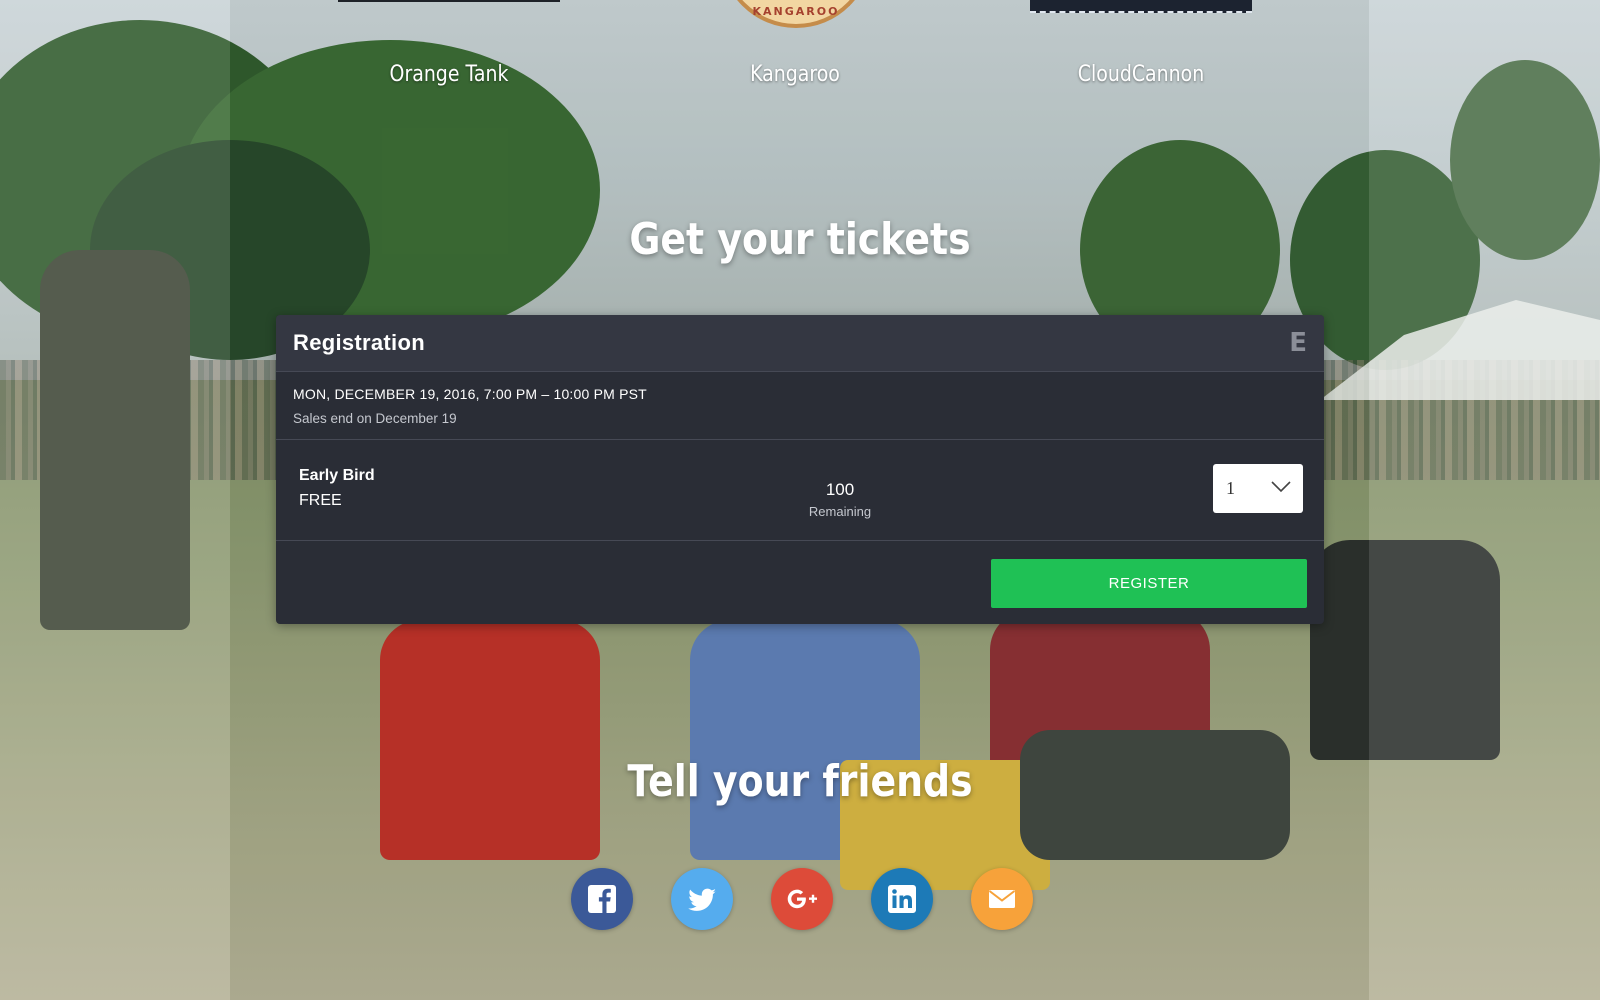  I want to click on sponsor-name-cloudcannon: CloudCannon, so click(1141, 74).